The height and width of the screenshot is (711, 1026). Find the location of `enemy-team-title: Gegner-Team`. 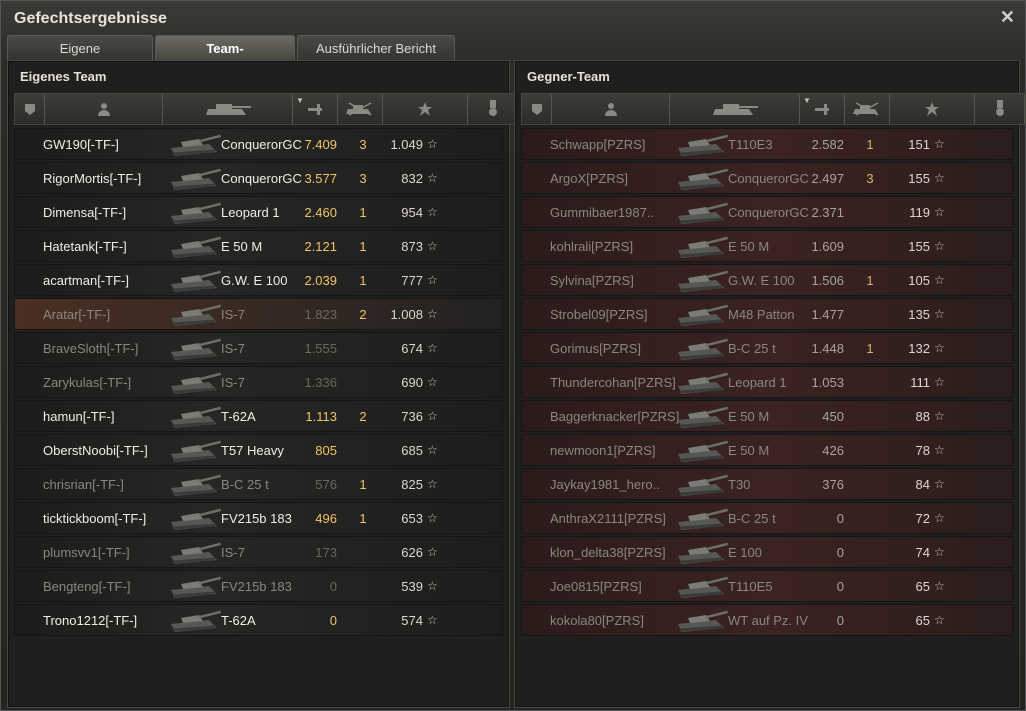

enemy-team-title: Gegner-Team is located at coordinates (568, 76).